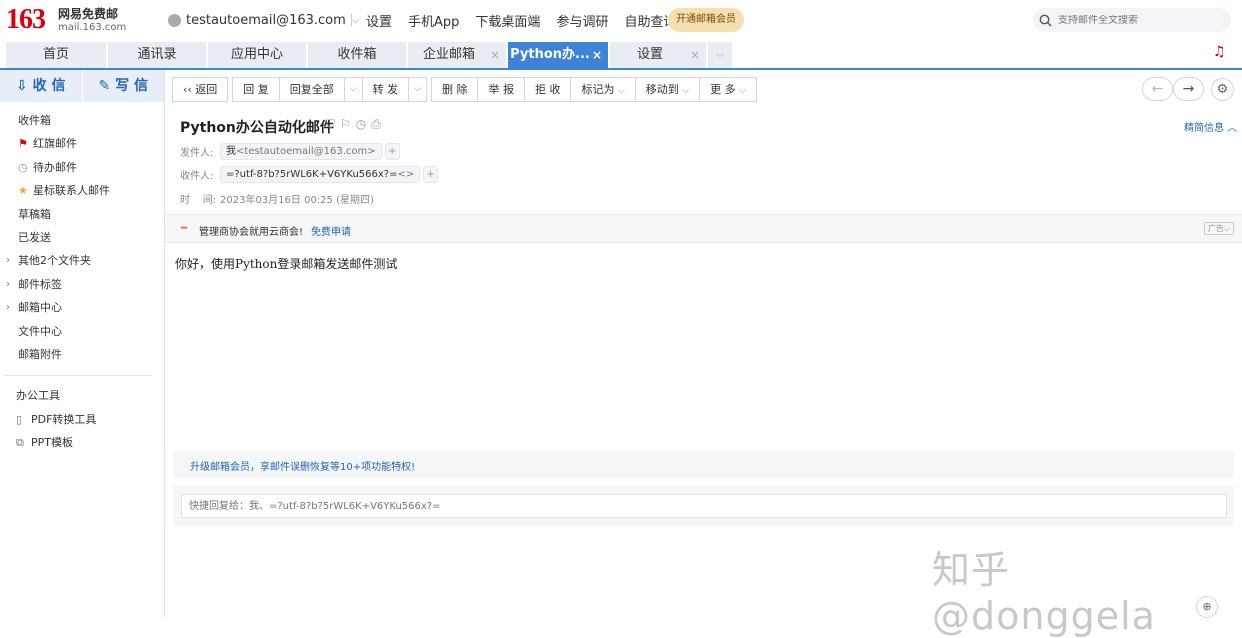 This screenshot has width=1242, height=638. I want to click on sidebar-item-label: 邮箱附件, so click(40, 354).